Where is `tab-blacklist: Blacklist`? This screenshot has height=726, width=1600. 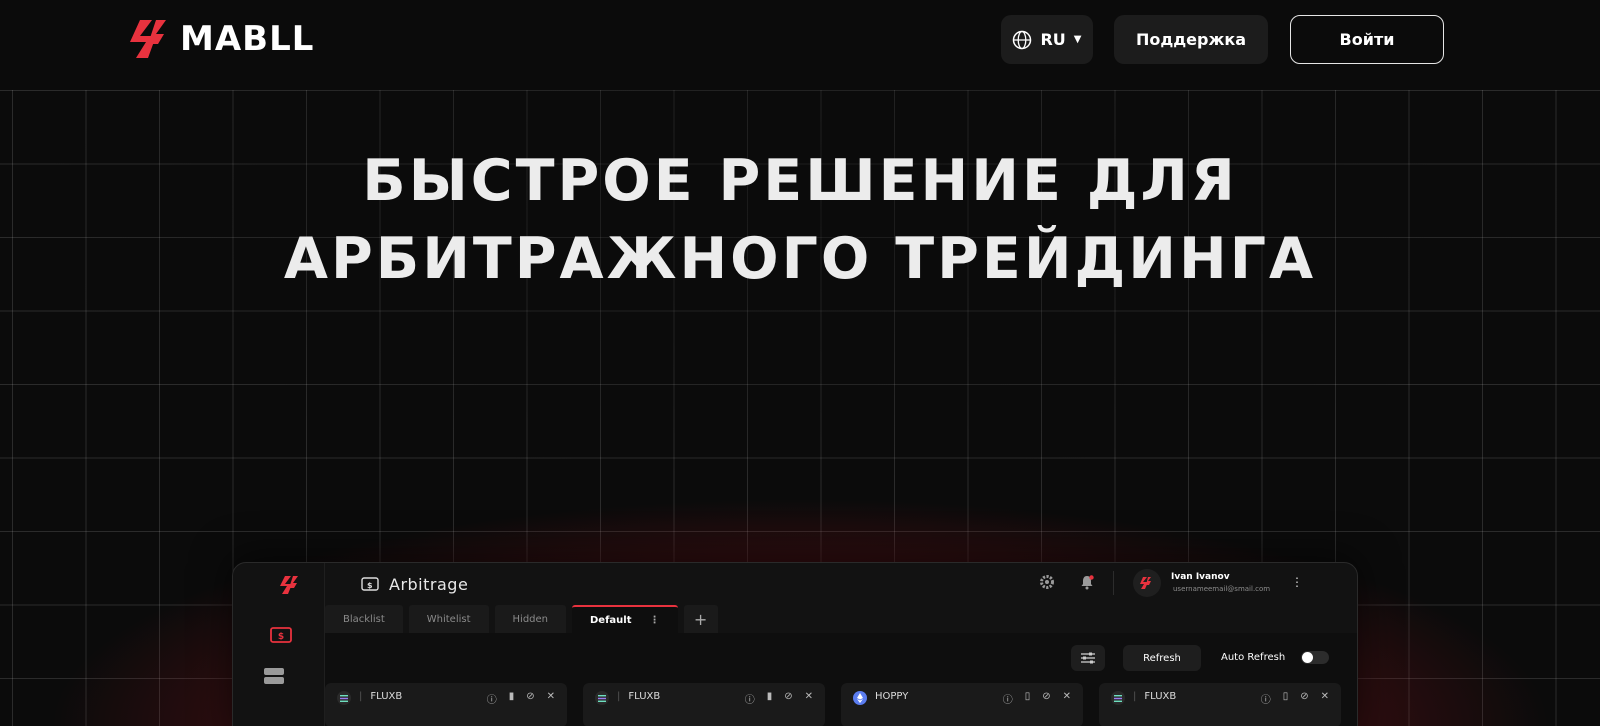 tab-blacklist: Blacklist is located at coordinates (364, 619).